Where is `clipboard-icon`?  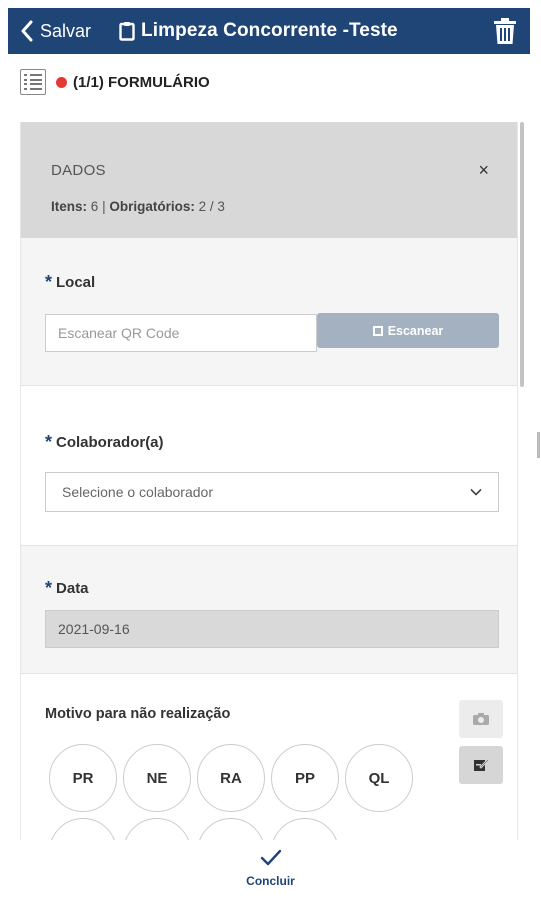
clipboard-icon is located at coordinates (127, 31).